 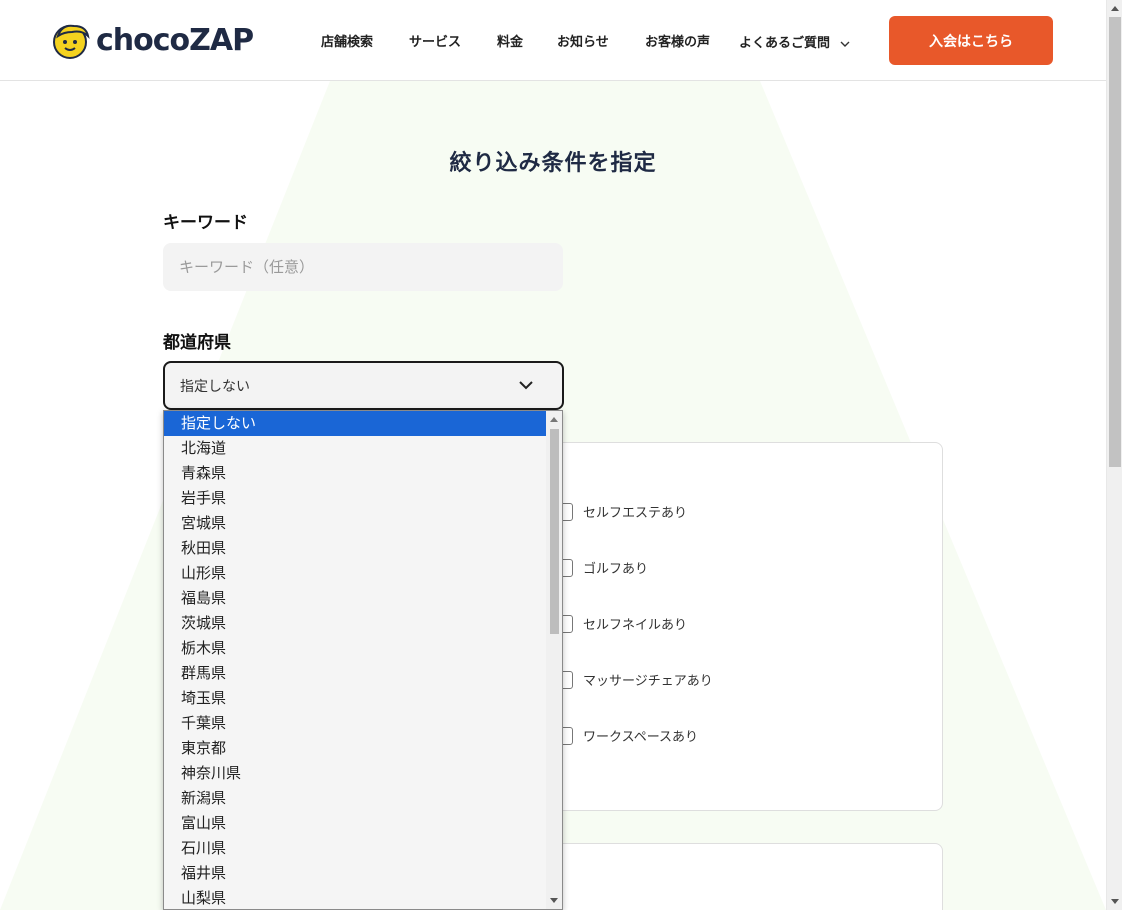 I want to click on option-self-esthe: セルフエステあり, so click(x=622, y=511).